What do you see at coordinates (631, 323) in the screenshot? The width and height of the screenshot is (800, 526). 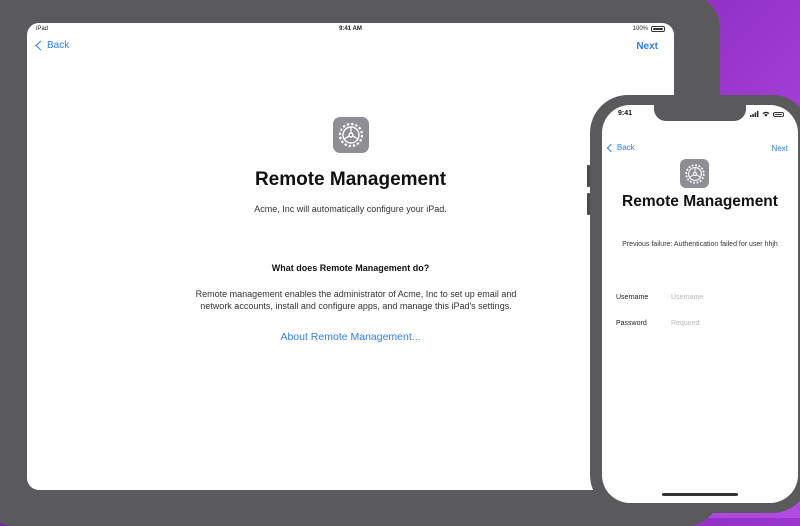 I see `password-label: Password` at bounding box center [631, 323].